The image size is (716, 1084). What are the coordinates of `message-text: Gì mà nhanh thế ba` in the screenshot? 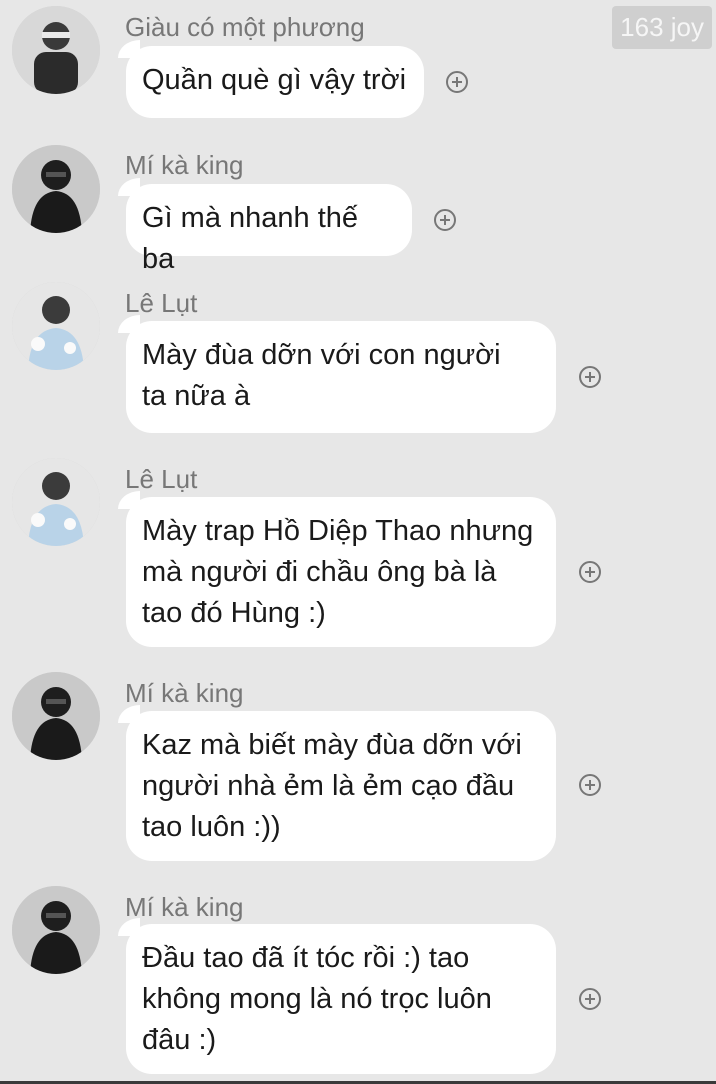 It's located at (250, 238).